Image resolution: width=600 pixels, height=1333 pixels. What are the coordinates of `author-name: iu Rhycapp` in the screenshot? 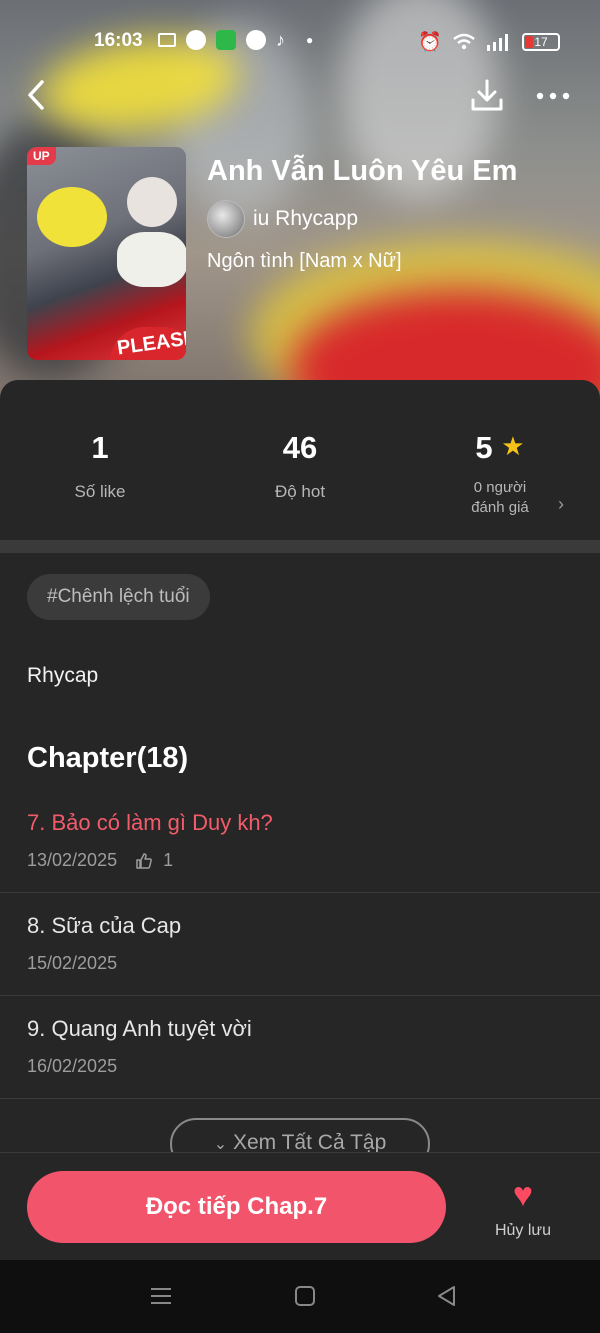 It's located at (306, 218).